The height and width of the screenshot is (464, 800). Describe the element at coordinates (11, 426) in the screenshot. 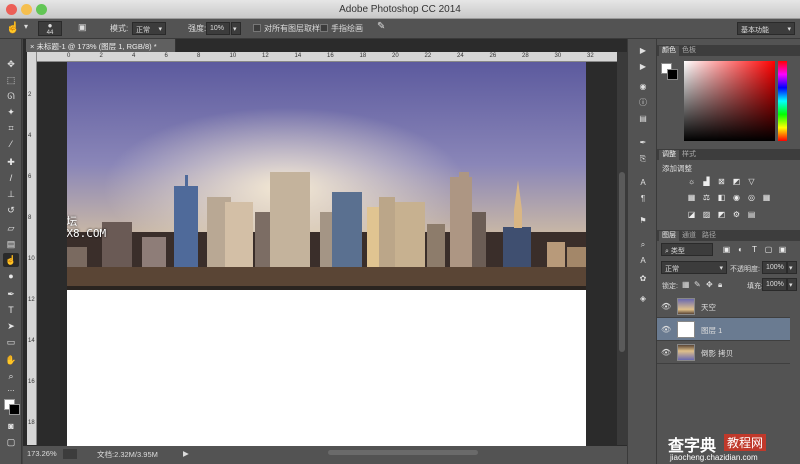

I see `quick-mask-icon: ◙` at that location.